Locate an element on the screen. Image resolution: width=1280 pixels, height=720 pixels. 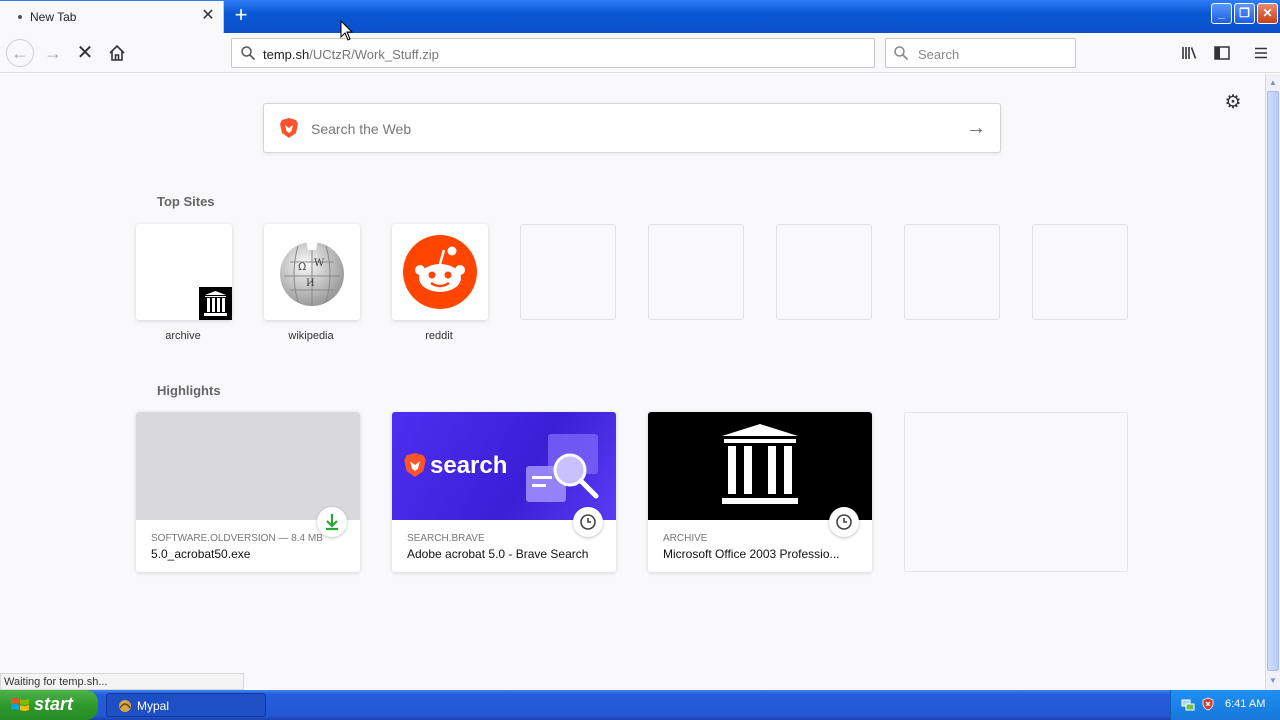
highlight-source: ARCHIVE is located at coordinates (685, 538).